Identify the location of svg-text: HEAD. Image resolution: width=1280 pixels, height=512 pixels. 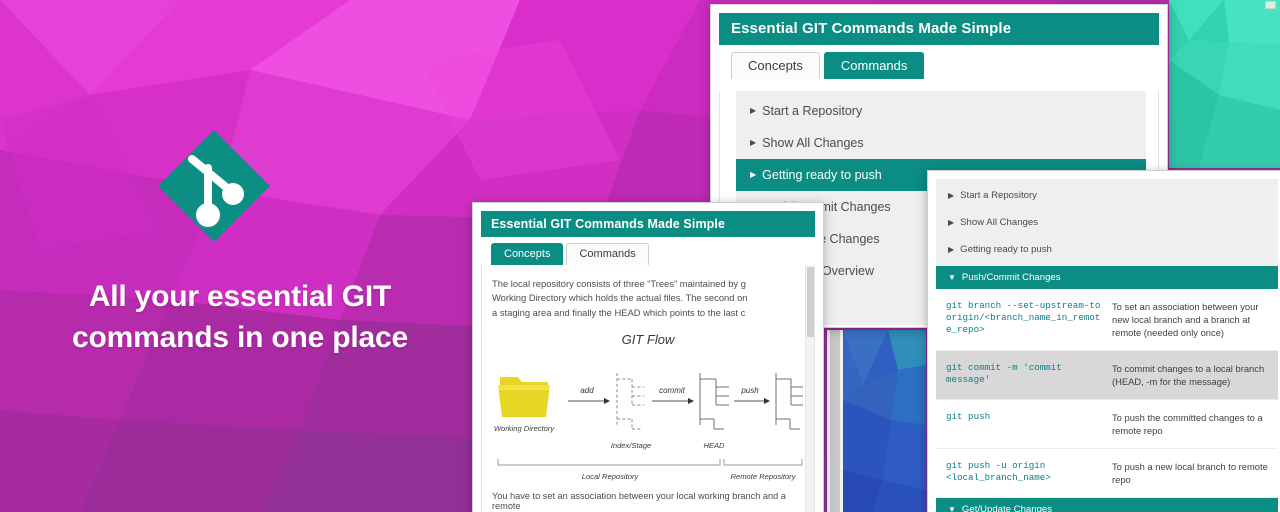
(714, 445).